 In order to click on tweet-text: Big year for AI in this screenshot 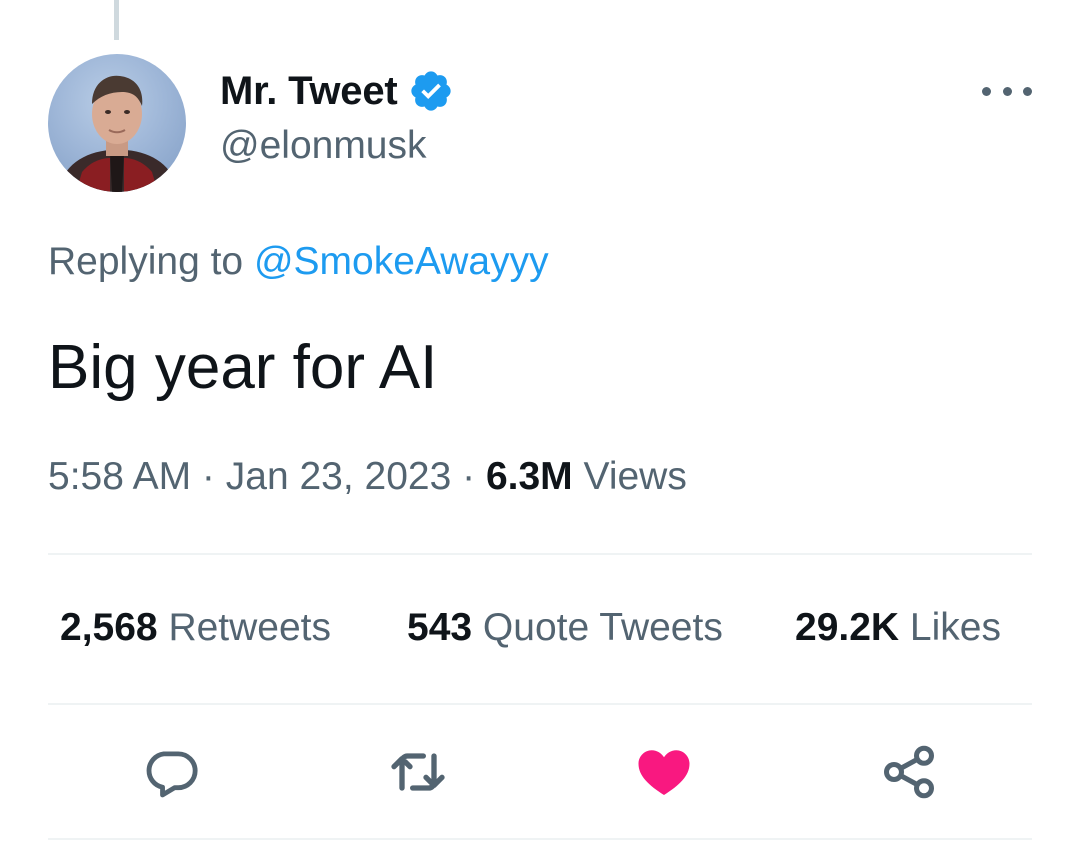, I will do `click(243, 367)`.